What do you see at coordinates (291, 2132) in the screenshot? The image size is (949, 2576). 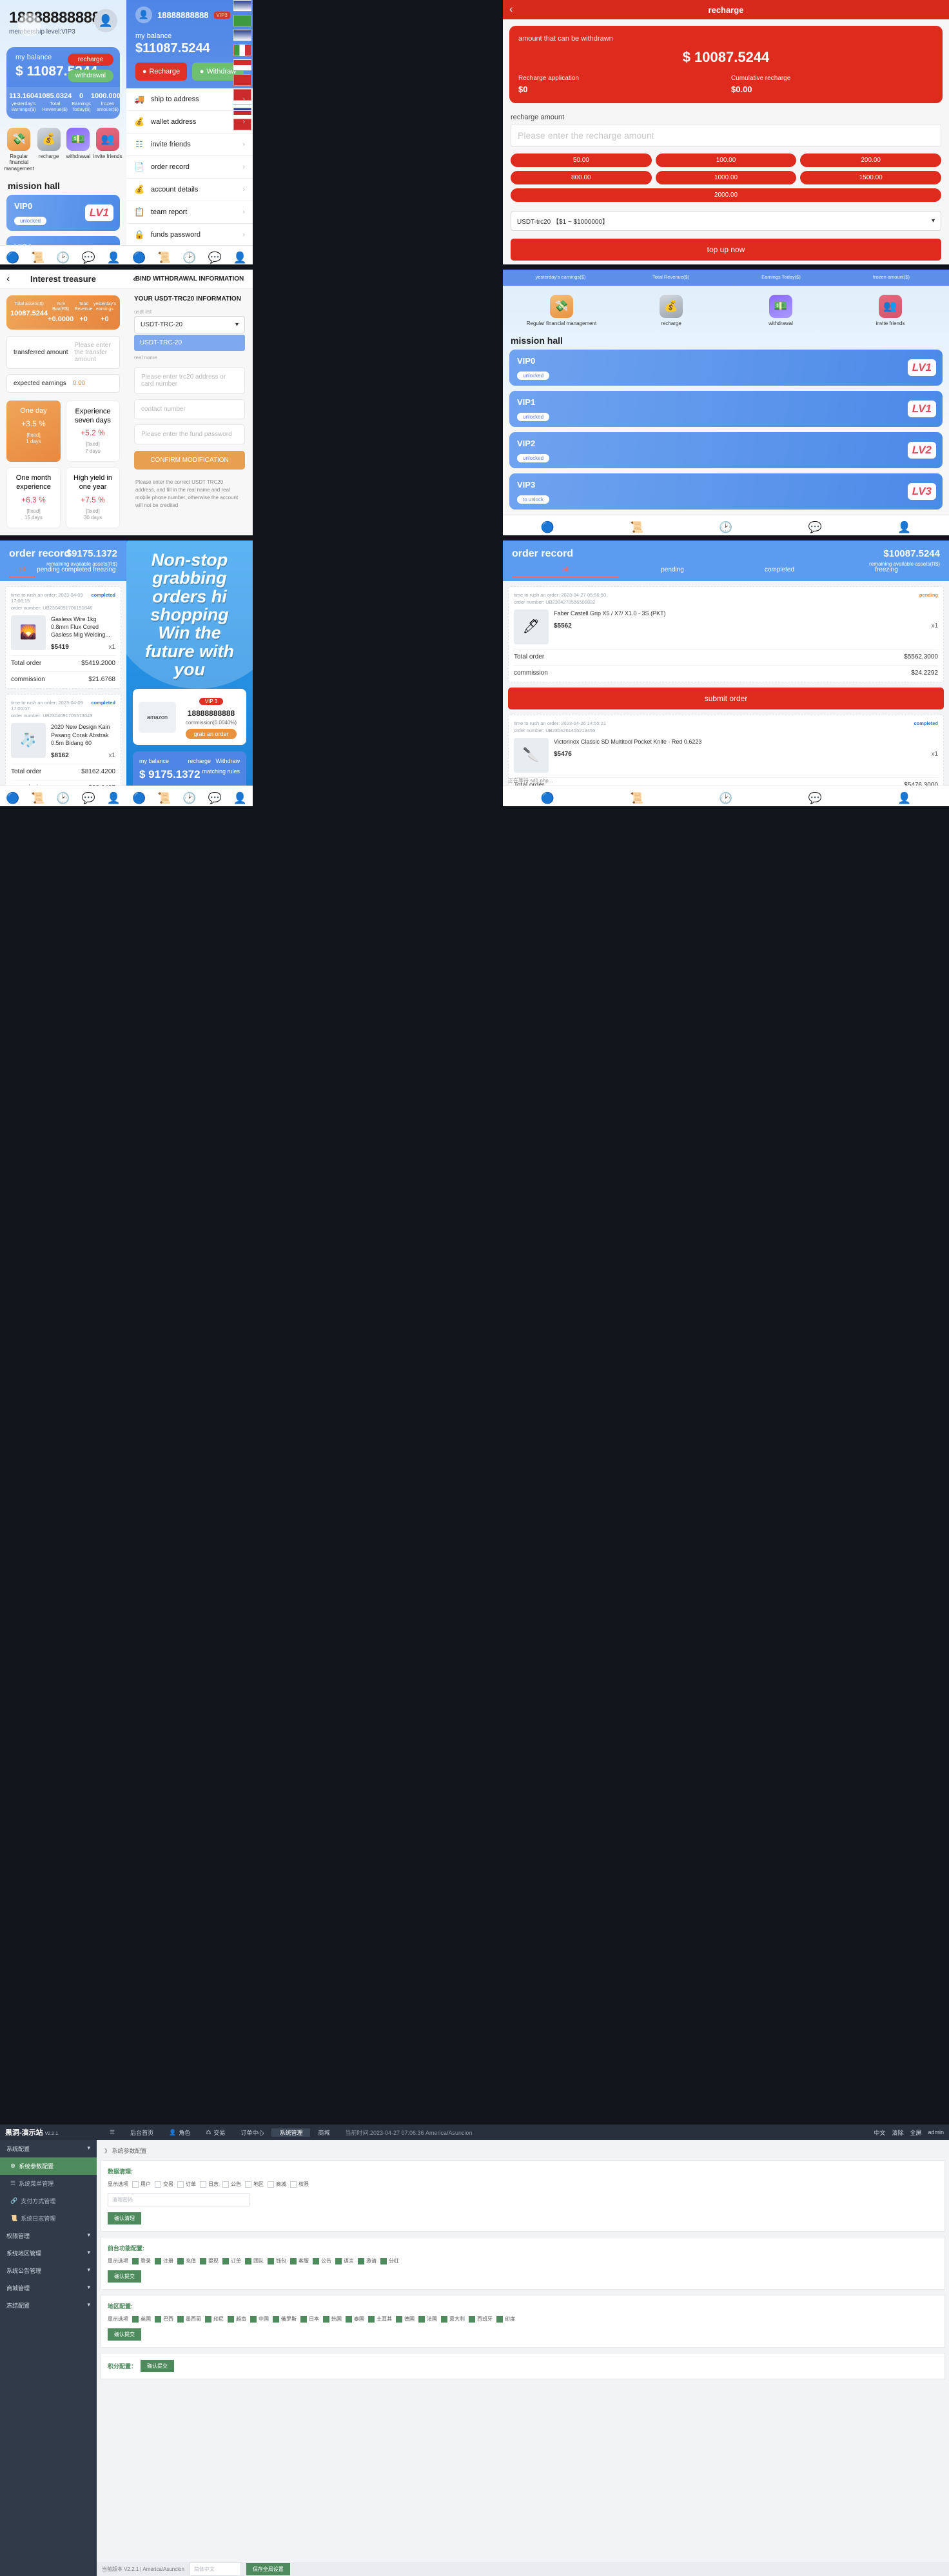 I see `menu-item-system: 系统管理` at bounding box center [291, 2132].